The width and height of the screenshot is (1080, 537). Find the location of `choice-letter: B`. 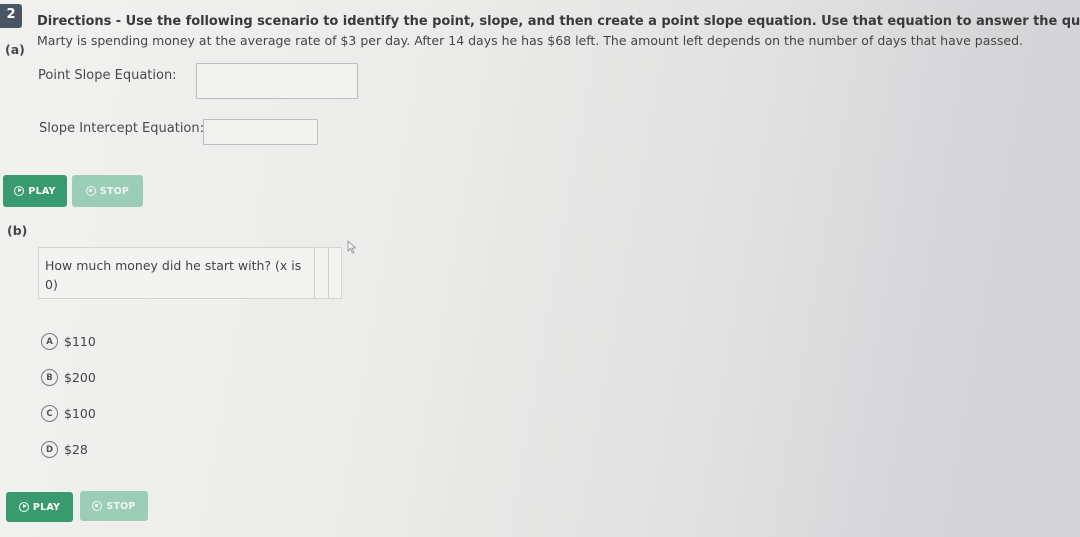

choice-letter: B is located at coordinates (49, 377).